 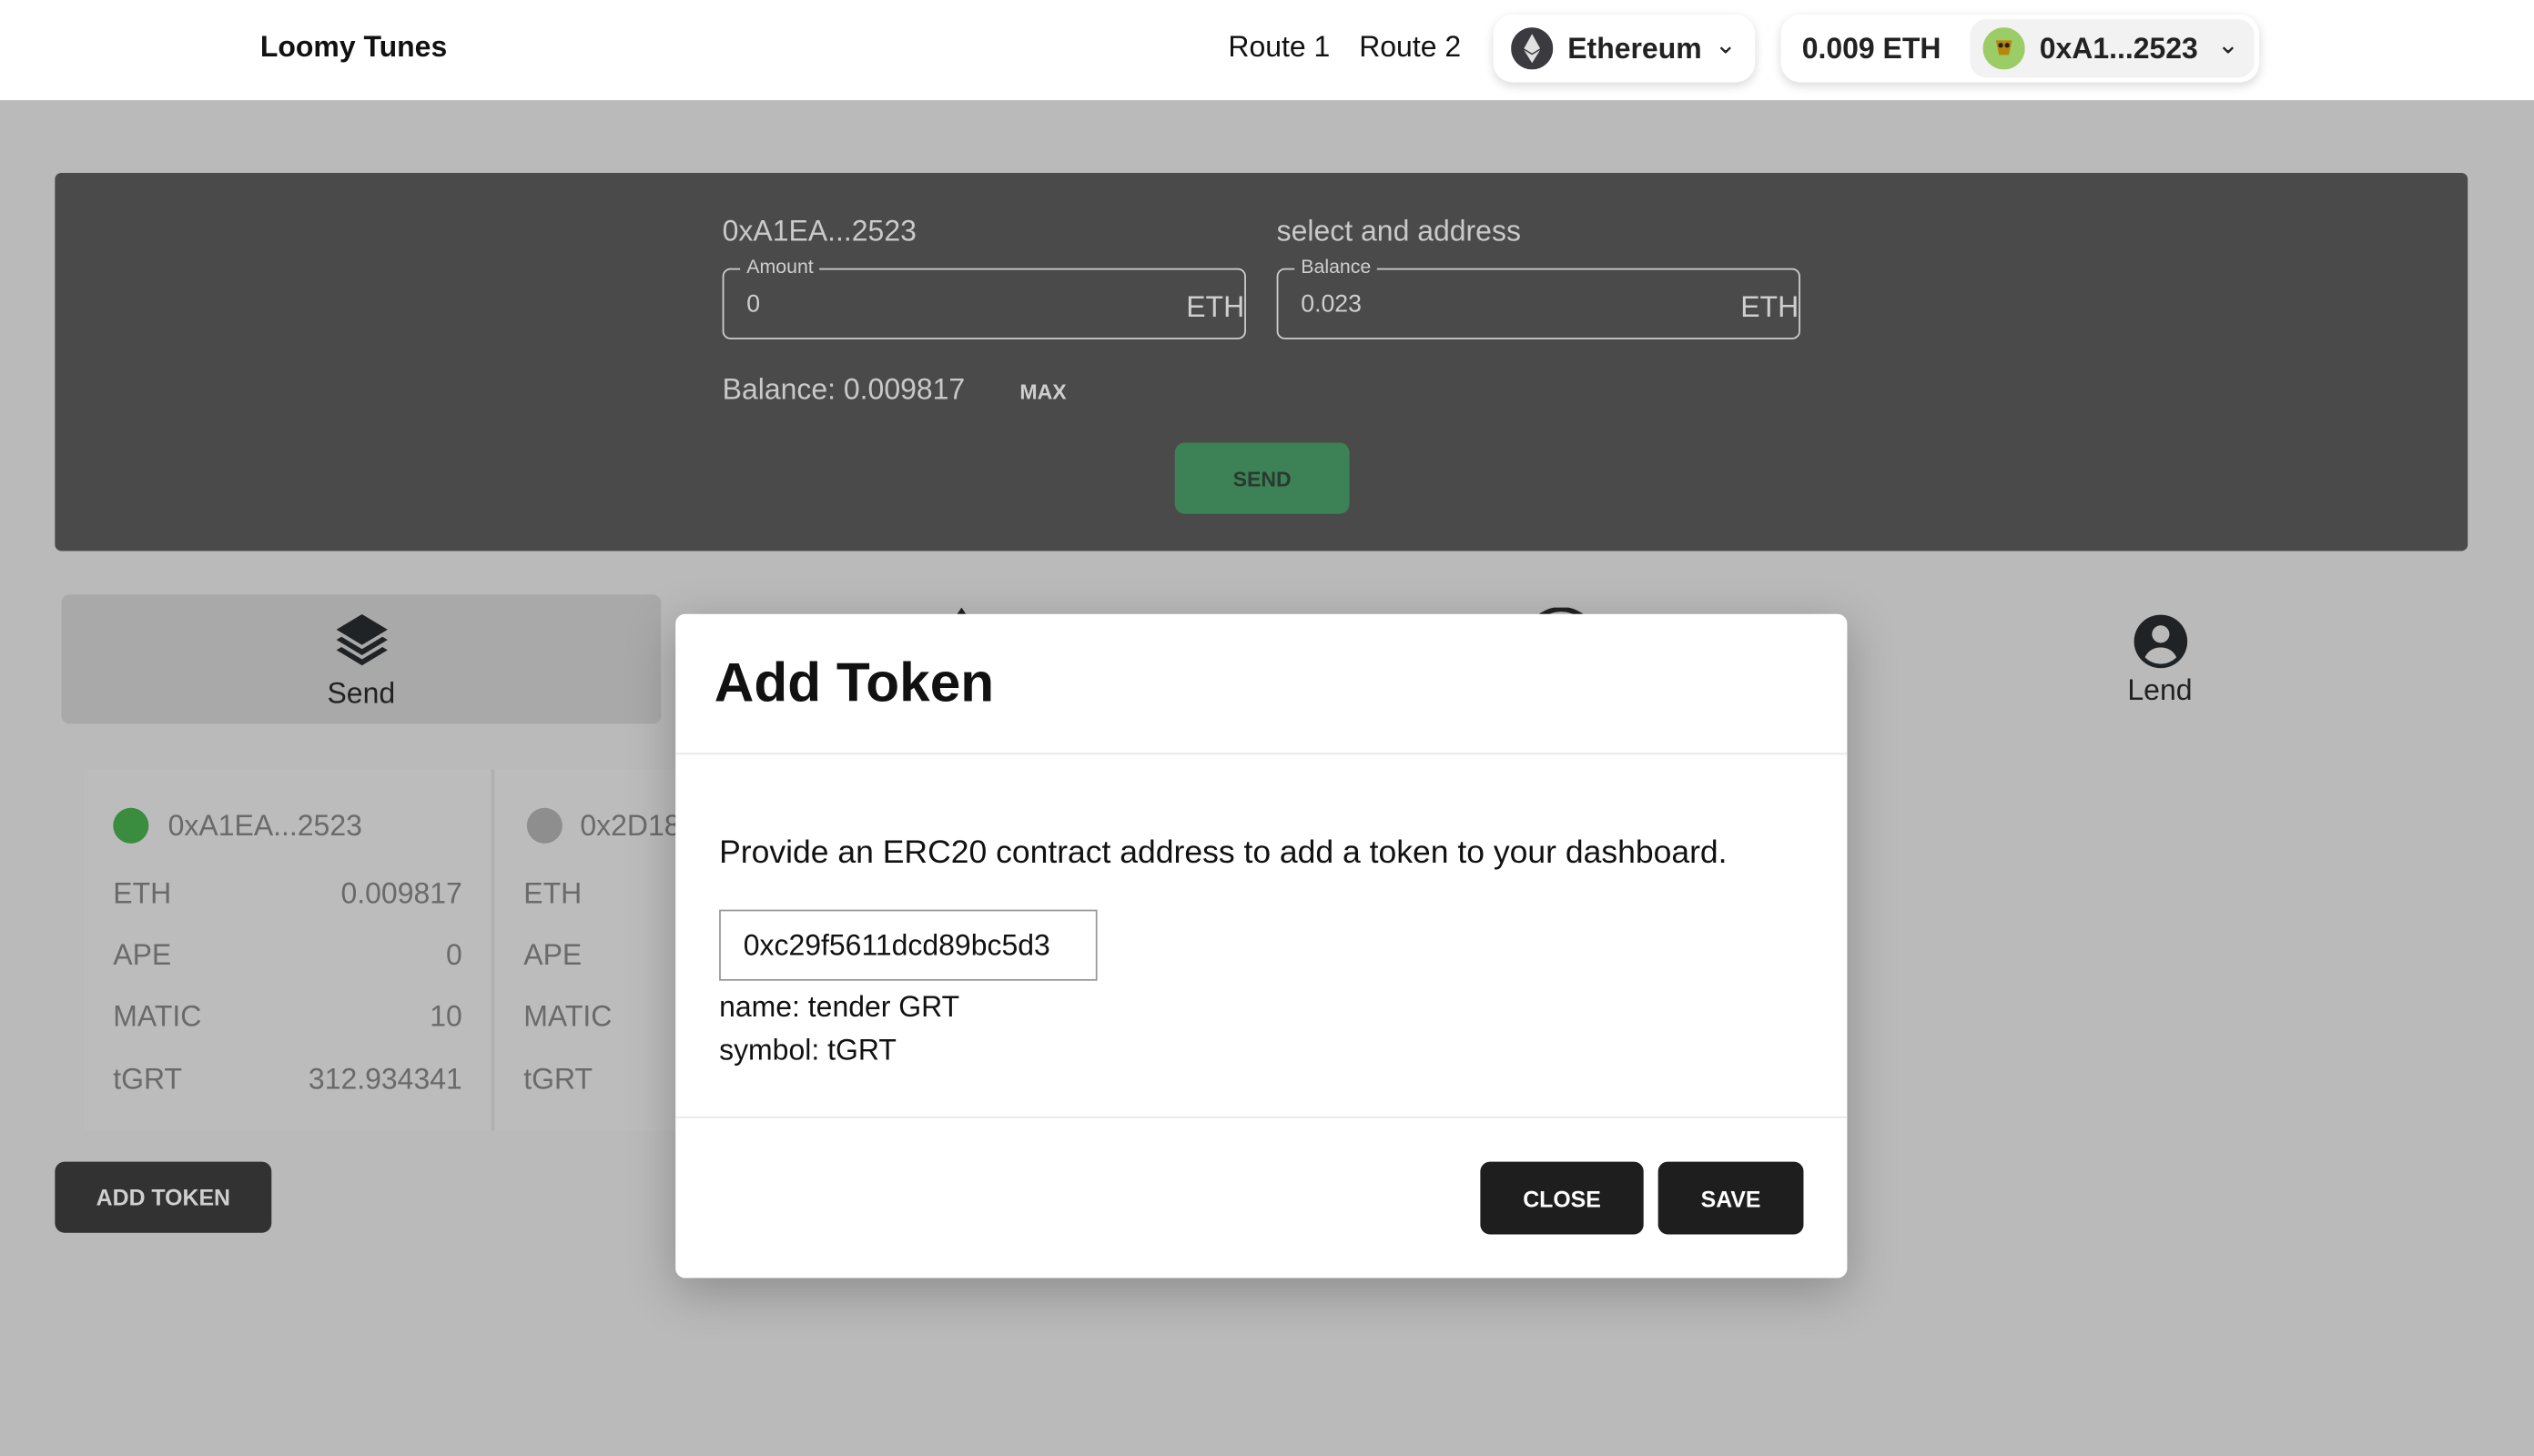 What do you see at coordinates (1279, 48) in the screenshot?
I see `nav-route-1: Route 1` at bounding box center [1279, 48].